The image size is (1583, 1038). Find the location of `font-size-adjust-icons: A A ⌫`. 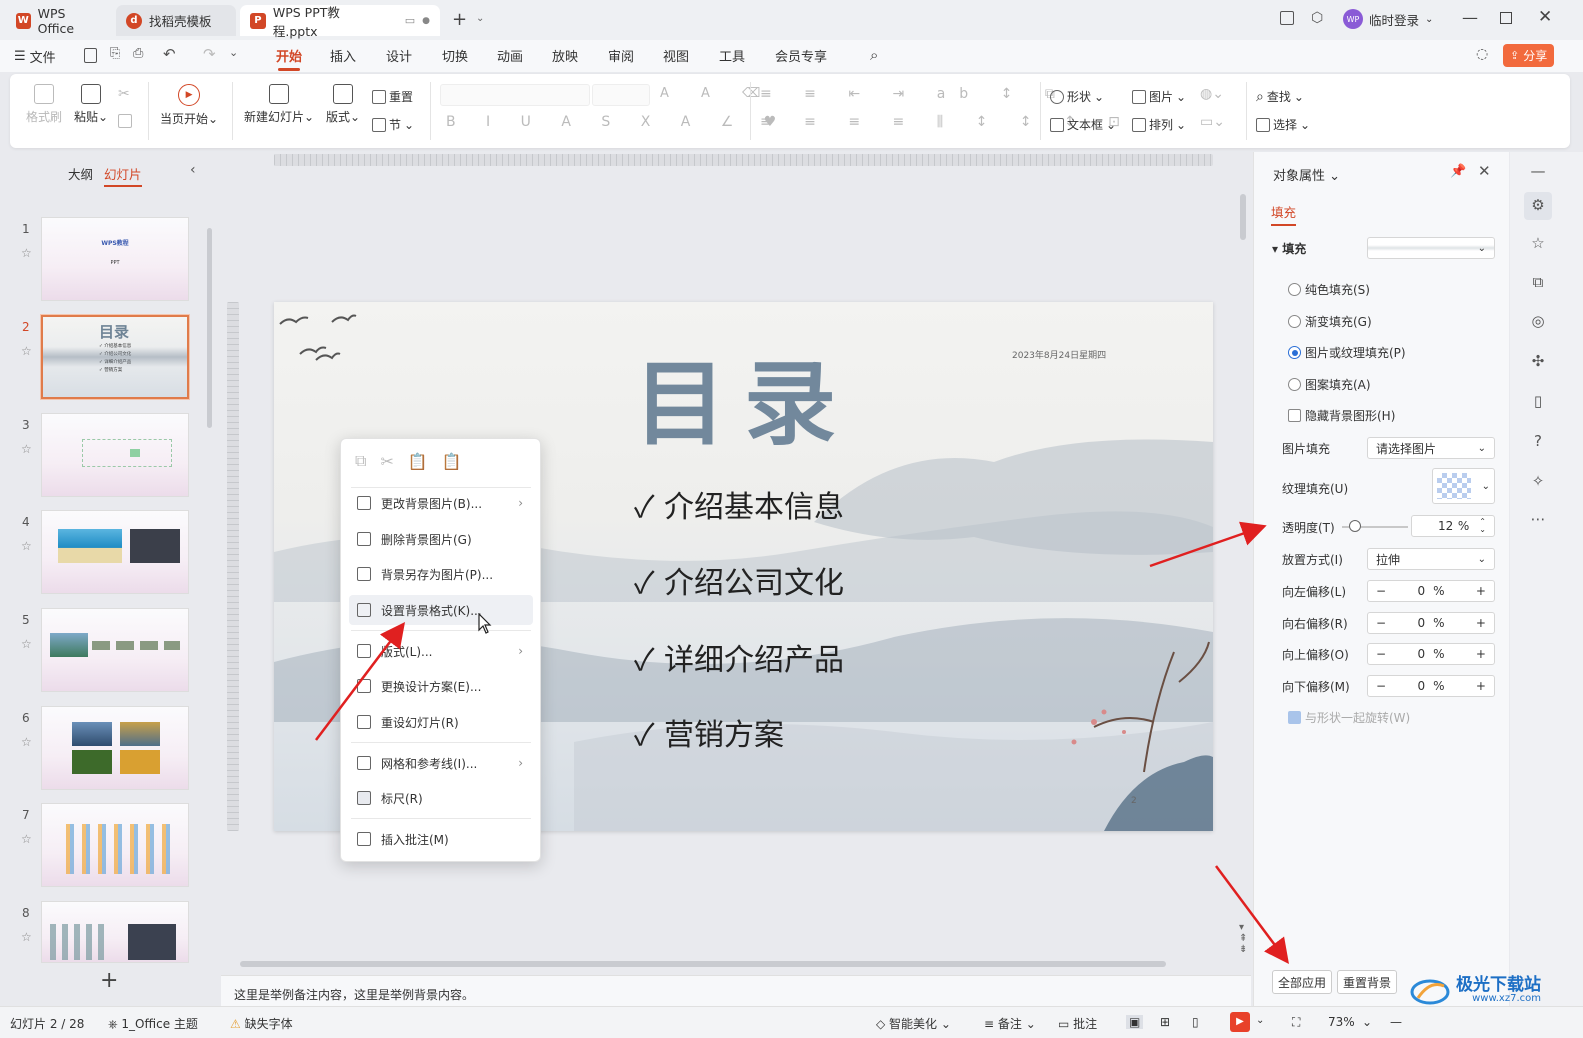

font-size-adjust-icons: A A ⌫ is located at coordinates (717, 93).